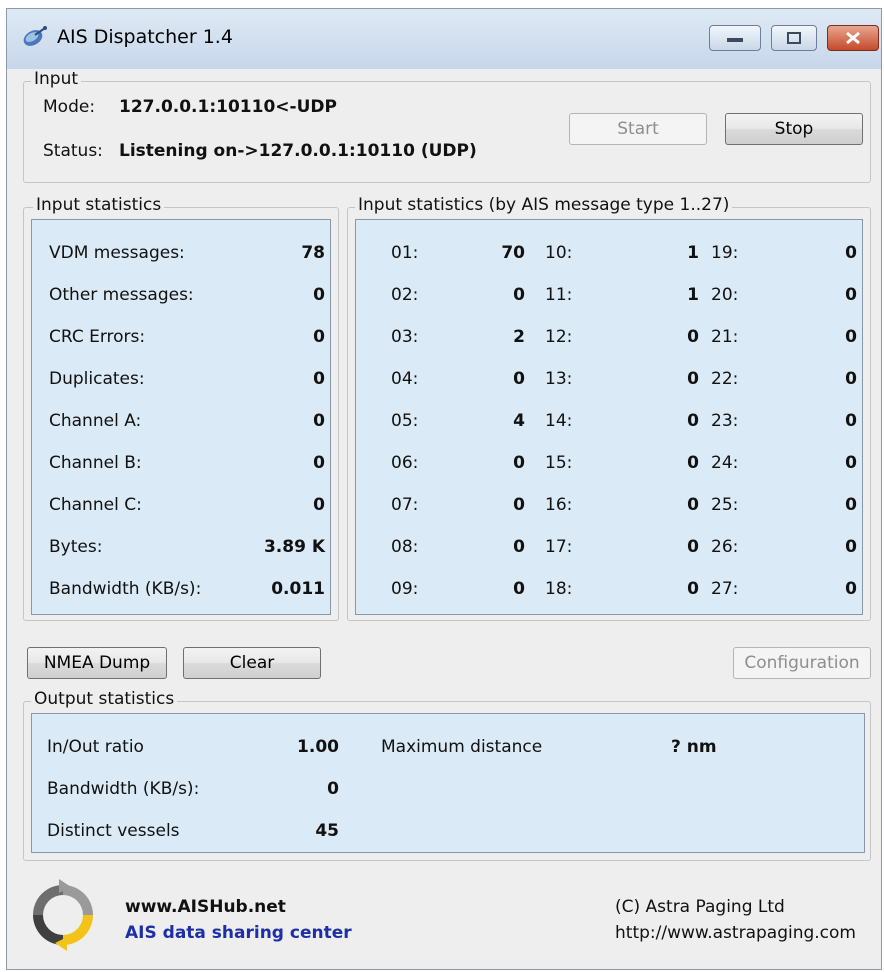 This screenshot has height=972, width=884. Describe the element at coordinates (327, 831) in the screenshot. I see `distinct-vessels-value: 45` at that location.